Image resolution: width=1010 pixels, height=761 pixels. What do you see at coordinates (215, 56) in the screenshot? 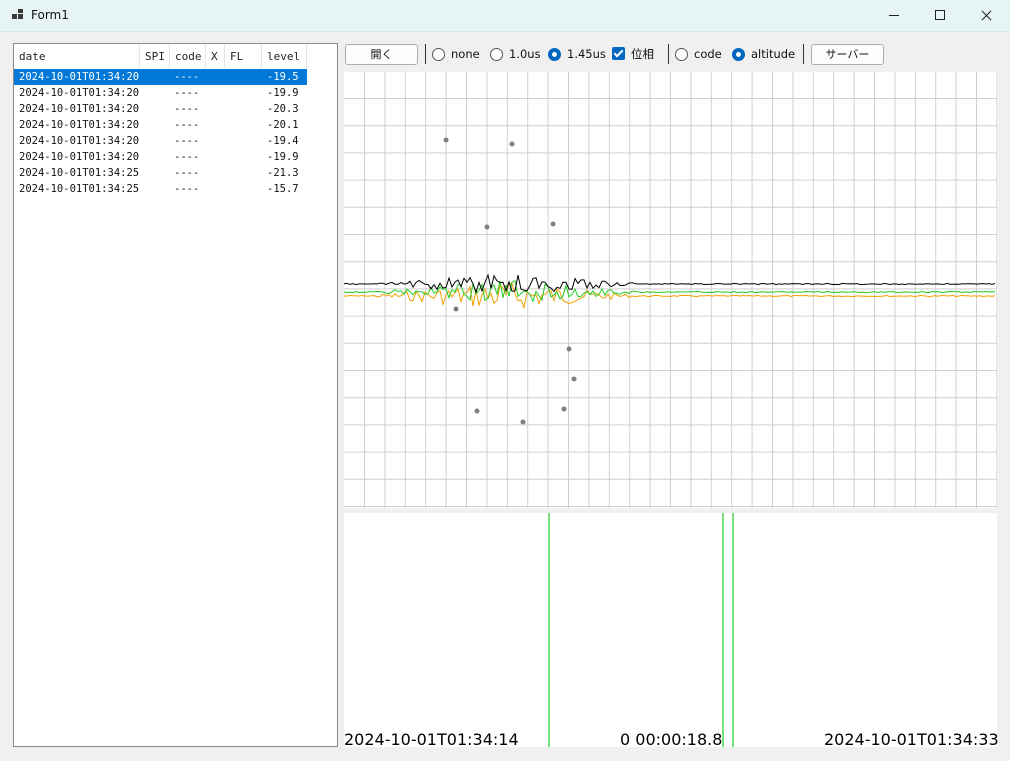
I see `column-header-x: X` at bounding box center [215, 56].